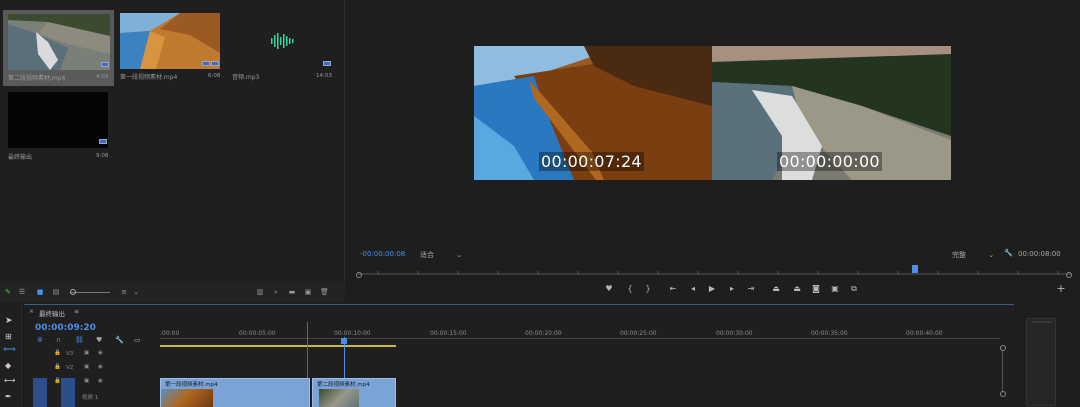 The width and height of the screenshot is (1080, 407). I want to click on vertical-scrollbar, so click(1002, 371).